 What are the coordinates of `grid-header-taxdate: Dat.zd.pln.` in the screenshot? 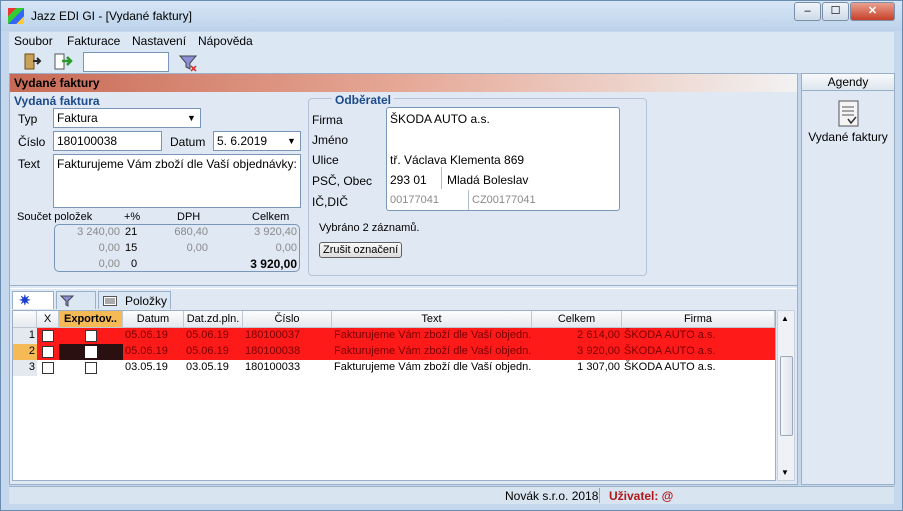 It's located at (213, 319).